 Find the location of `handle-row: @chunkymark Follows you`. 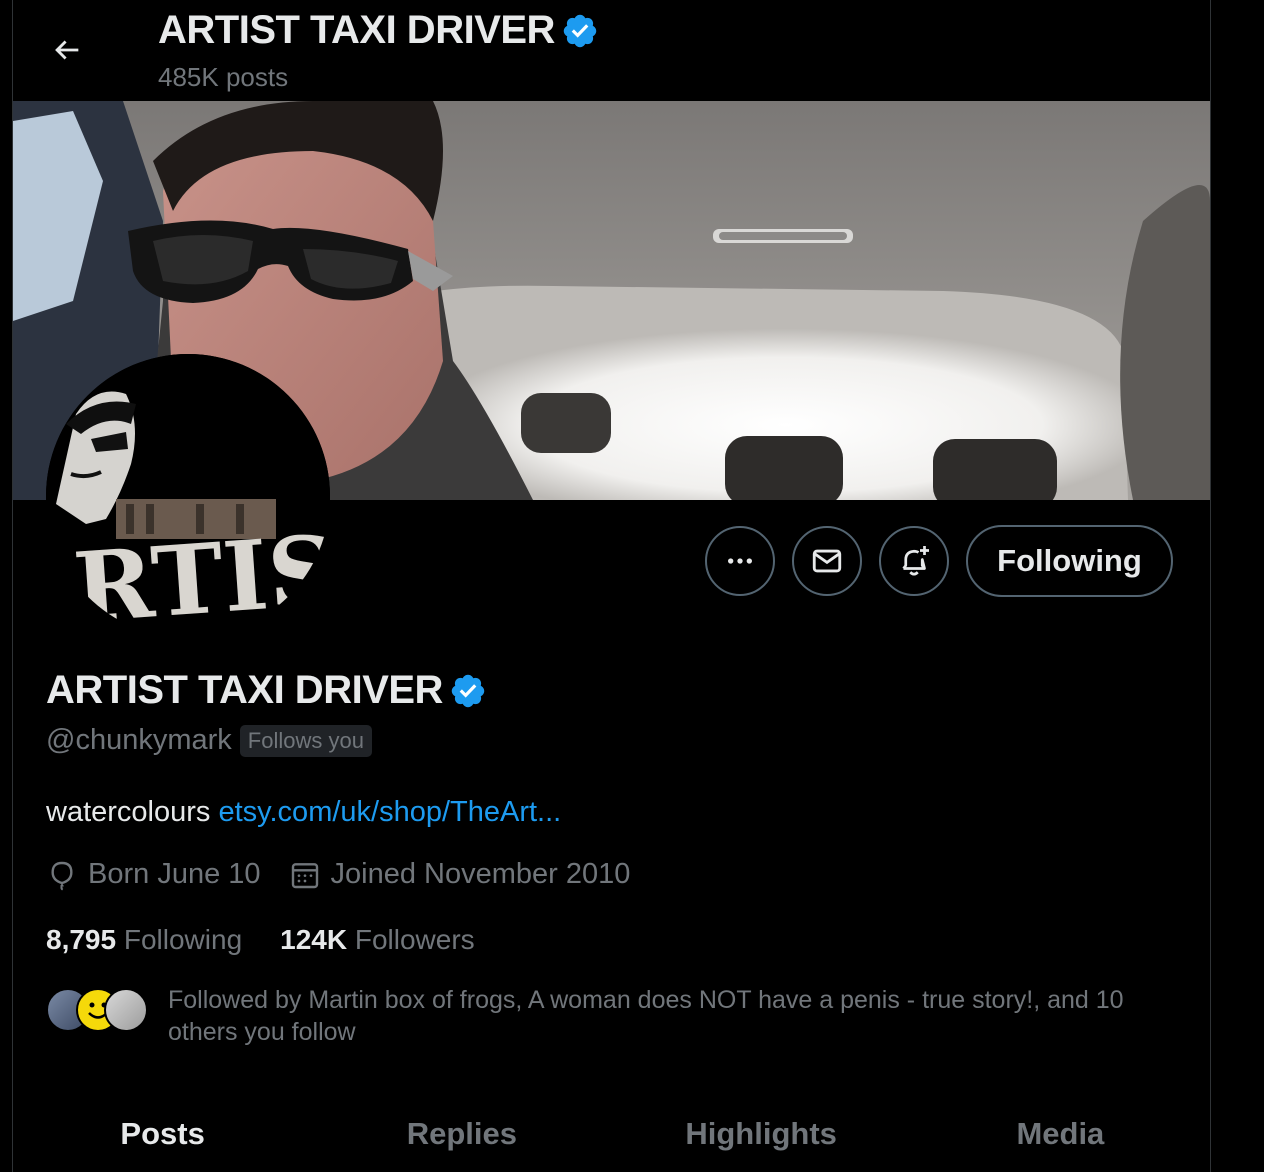

handle-row: @chunkymark Follows you is located at coordinates (209, 740).